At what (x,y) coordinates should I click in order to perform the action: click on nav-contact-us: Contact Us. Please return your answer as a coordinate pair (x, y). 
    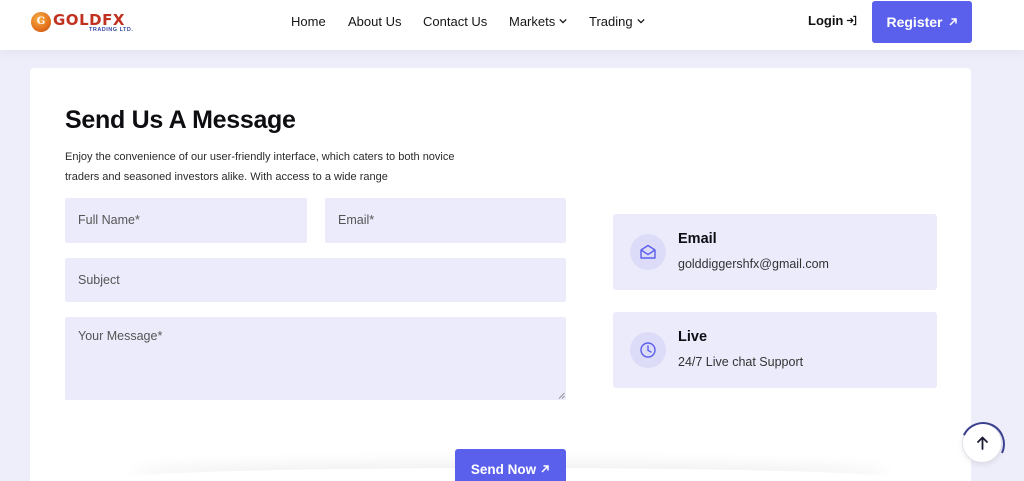
    Looking at the image, I should click on (455, 22).